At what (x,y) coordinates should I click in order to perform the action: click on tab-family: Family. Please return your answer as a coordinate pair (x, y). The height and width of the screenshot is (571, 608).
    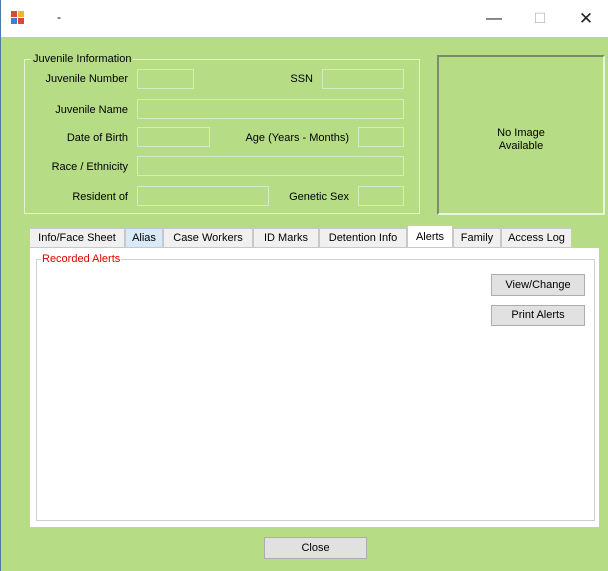
    Looking at the image, I should click on (477, 237).